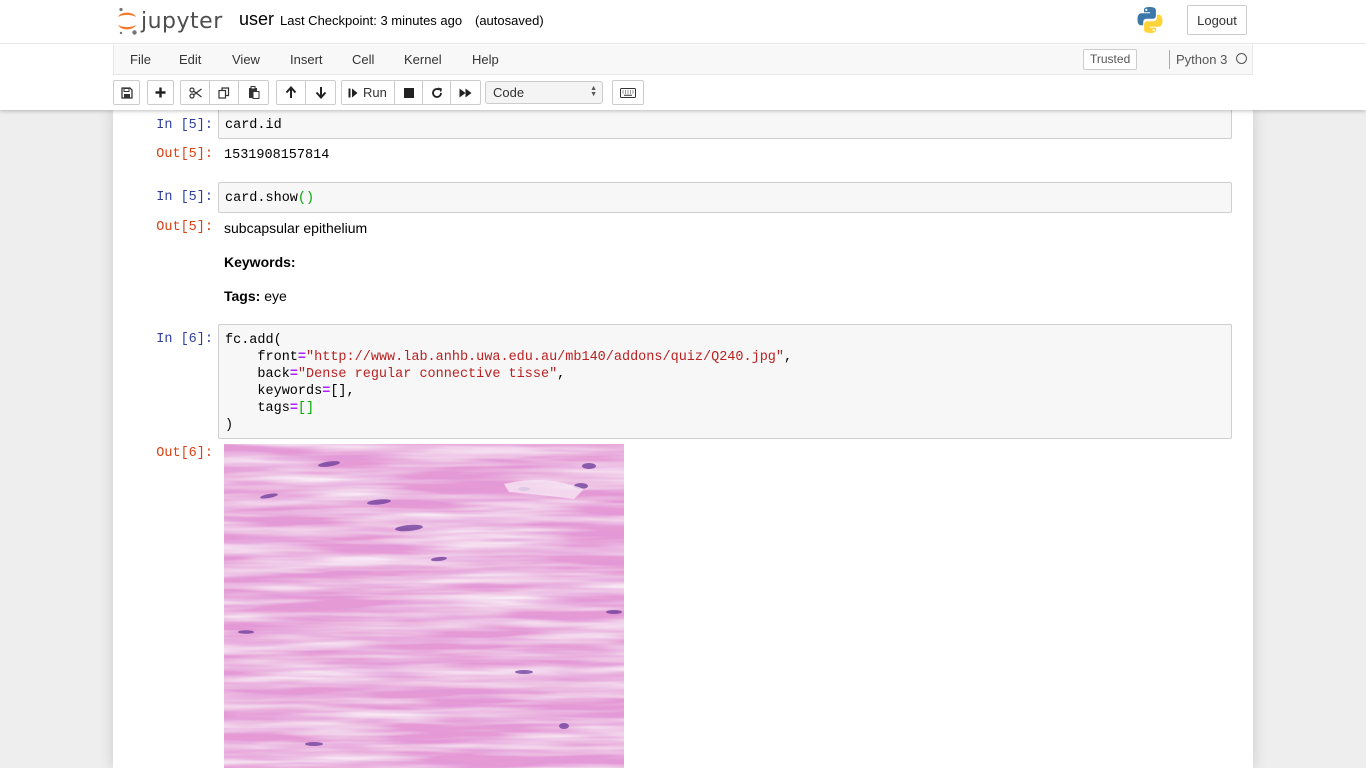 The width and height of the screenshot is (1366, 768). Describe the element at coordinates (277, 155) in the screenshot. I see `output-text: 1531908157814` at that location.